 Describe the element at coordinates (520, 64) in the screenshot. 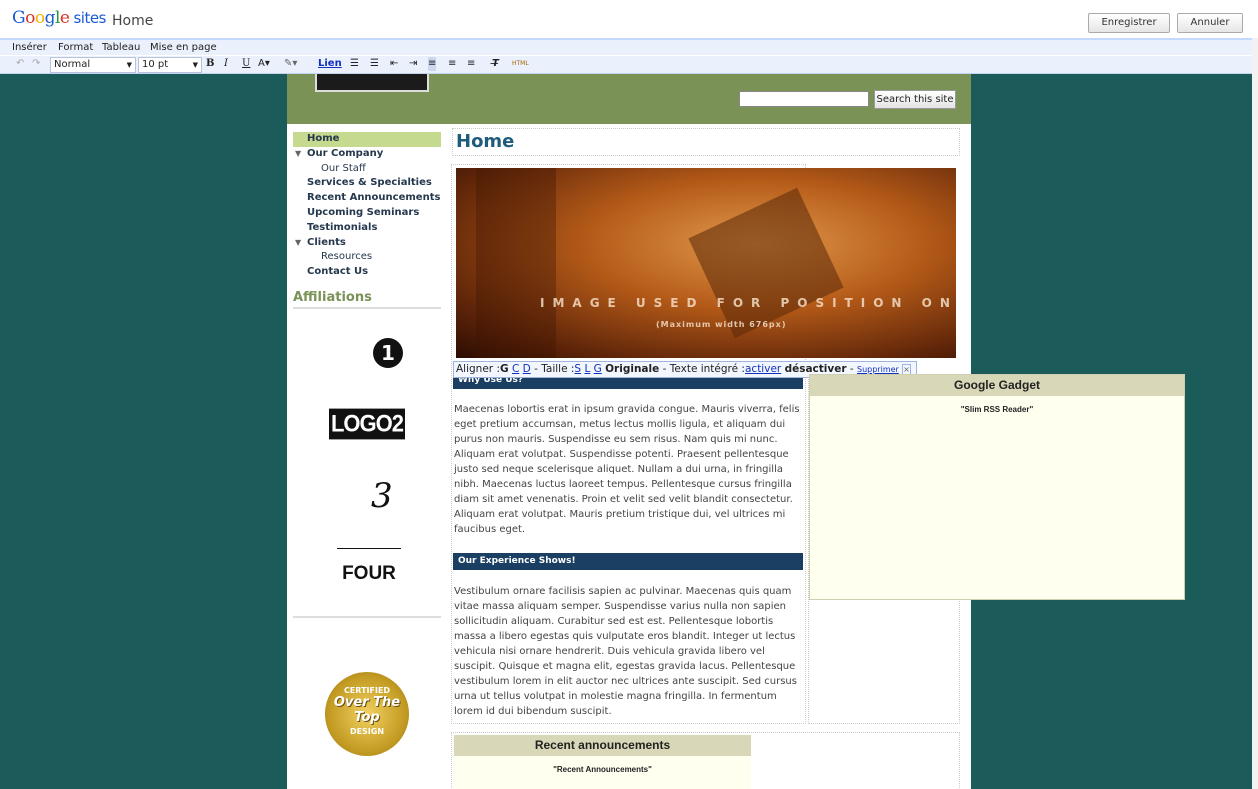

I see `html-button: HTML` at that location.